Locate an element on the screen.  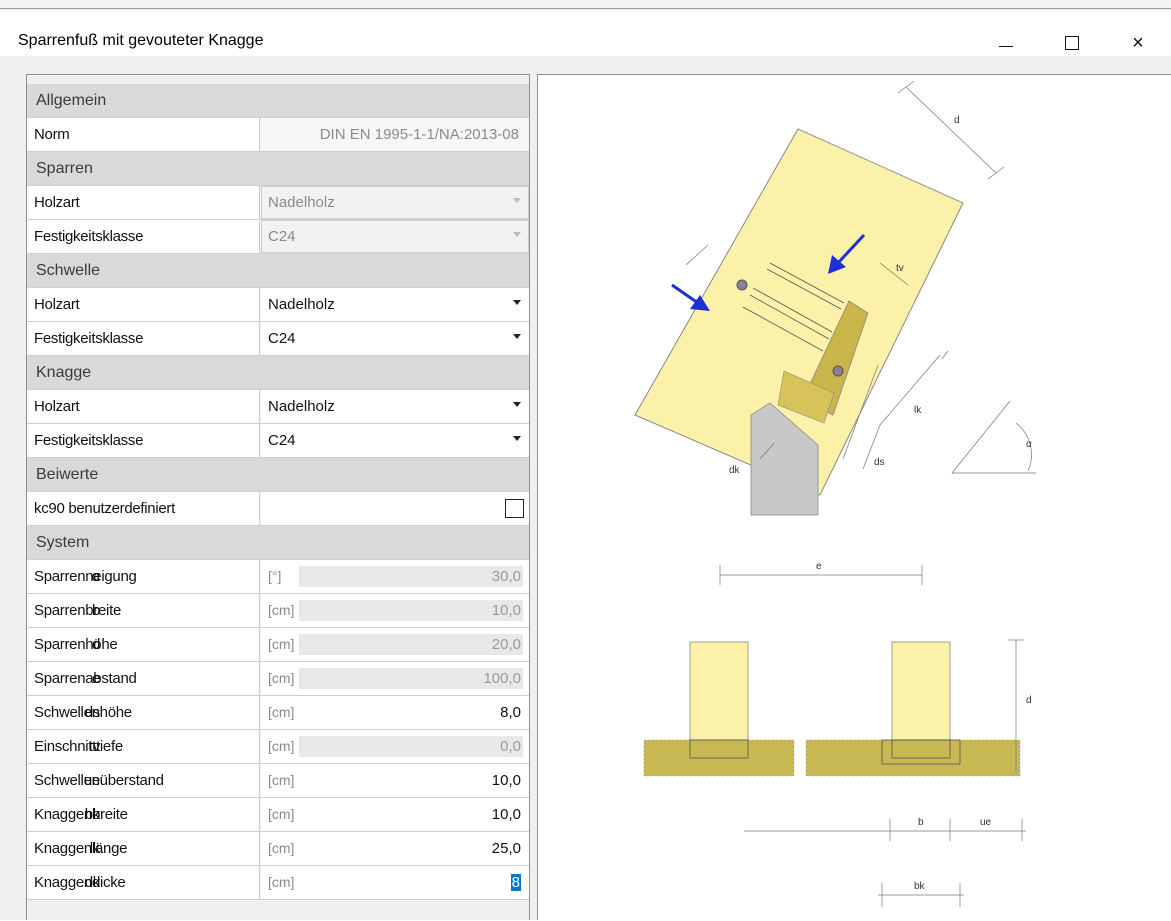
property-name: Sparrenneigung α is located at coordinates (143, 576).